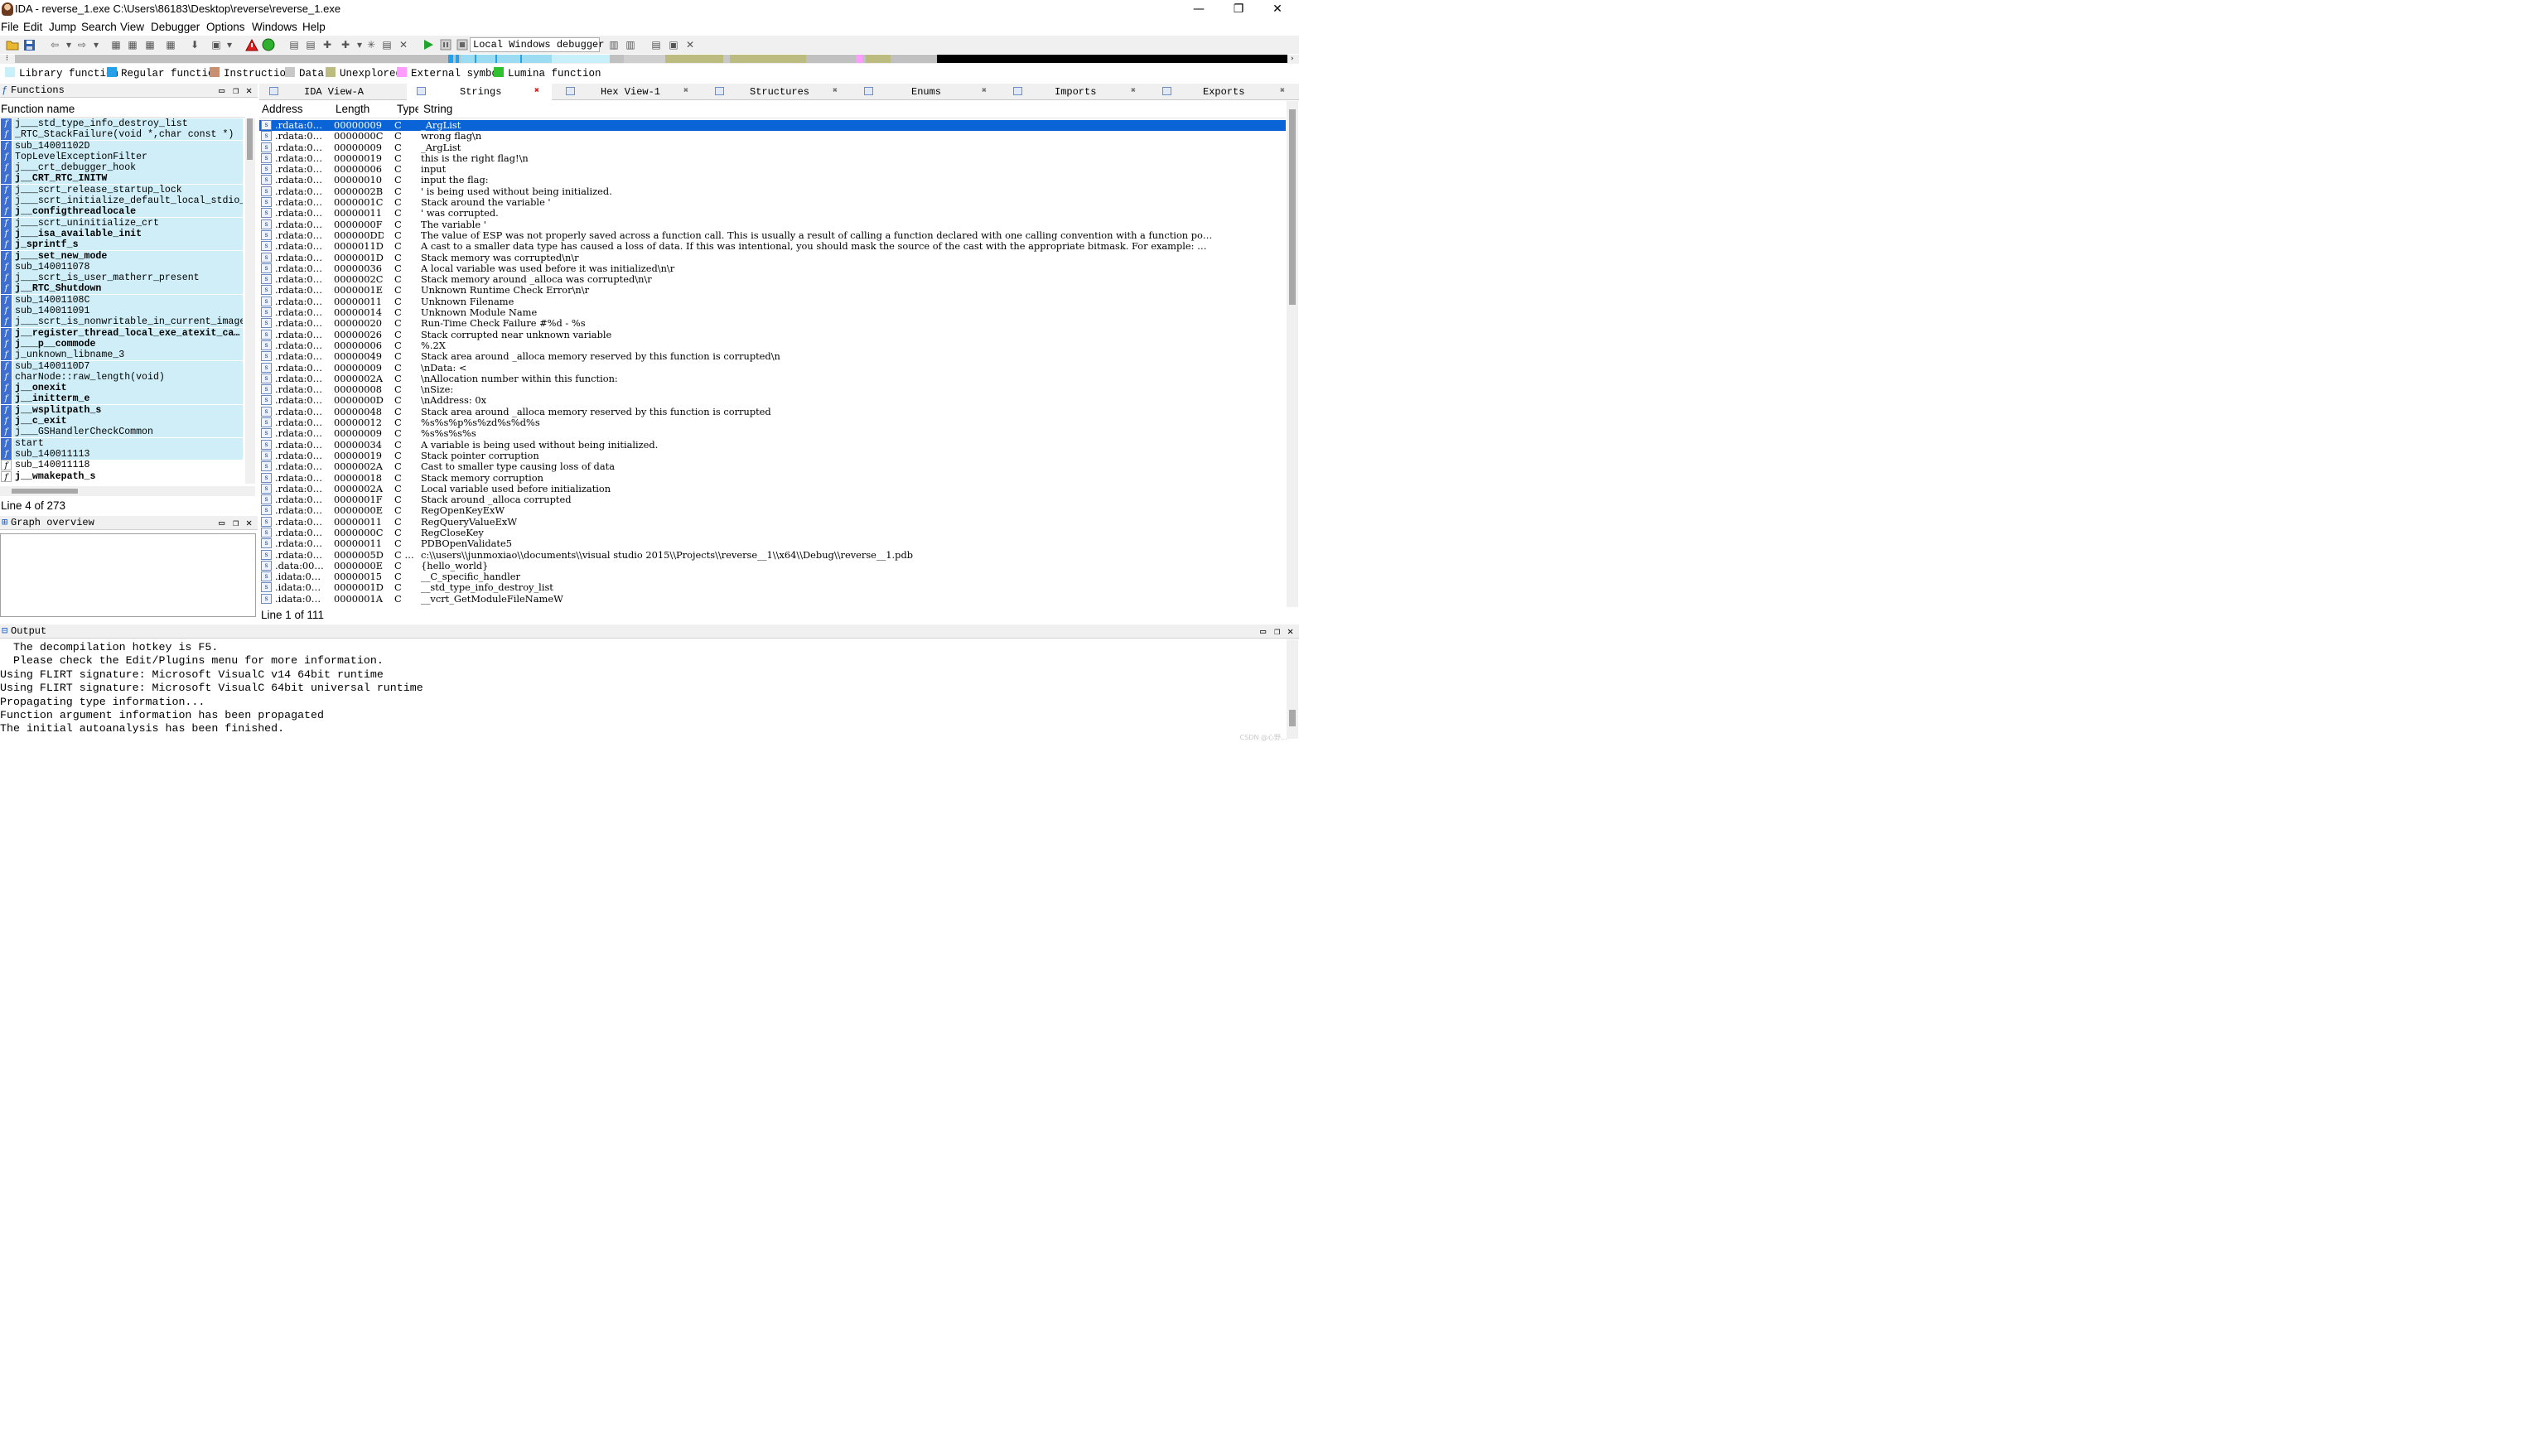 This screenshot has height=1456, width=2540. Describe the element at coordinates (121, 355) in the screenshot. I see `function-row: f j_unknown_libname_3` at that location.